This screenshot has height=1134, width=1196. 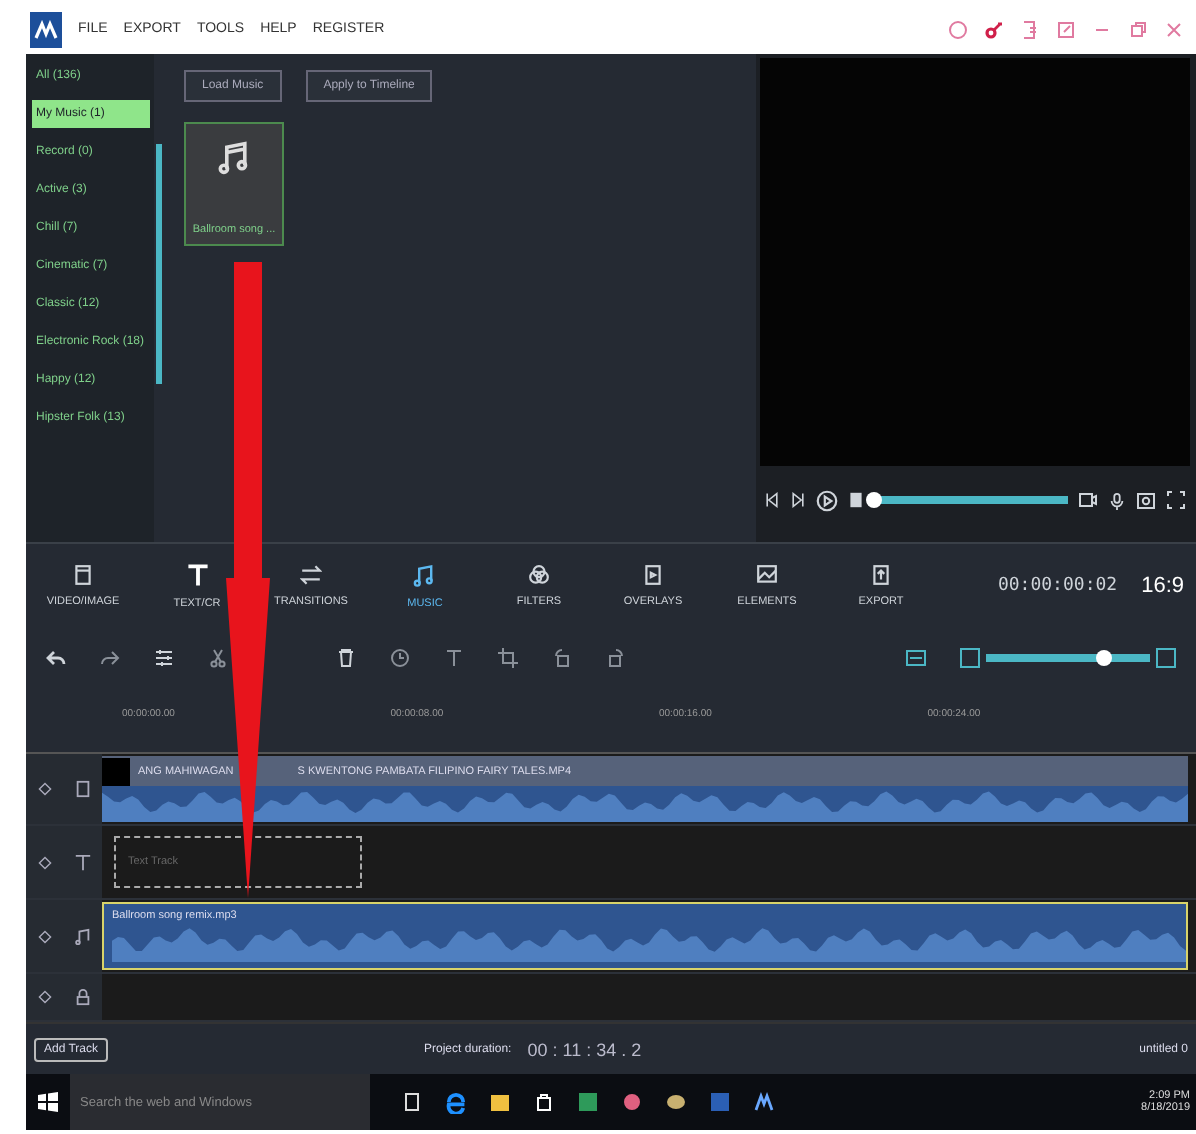 I want to click on swap-icon, so click(x=310, y=575).